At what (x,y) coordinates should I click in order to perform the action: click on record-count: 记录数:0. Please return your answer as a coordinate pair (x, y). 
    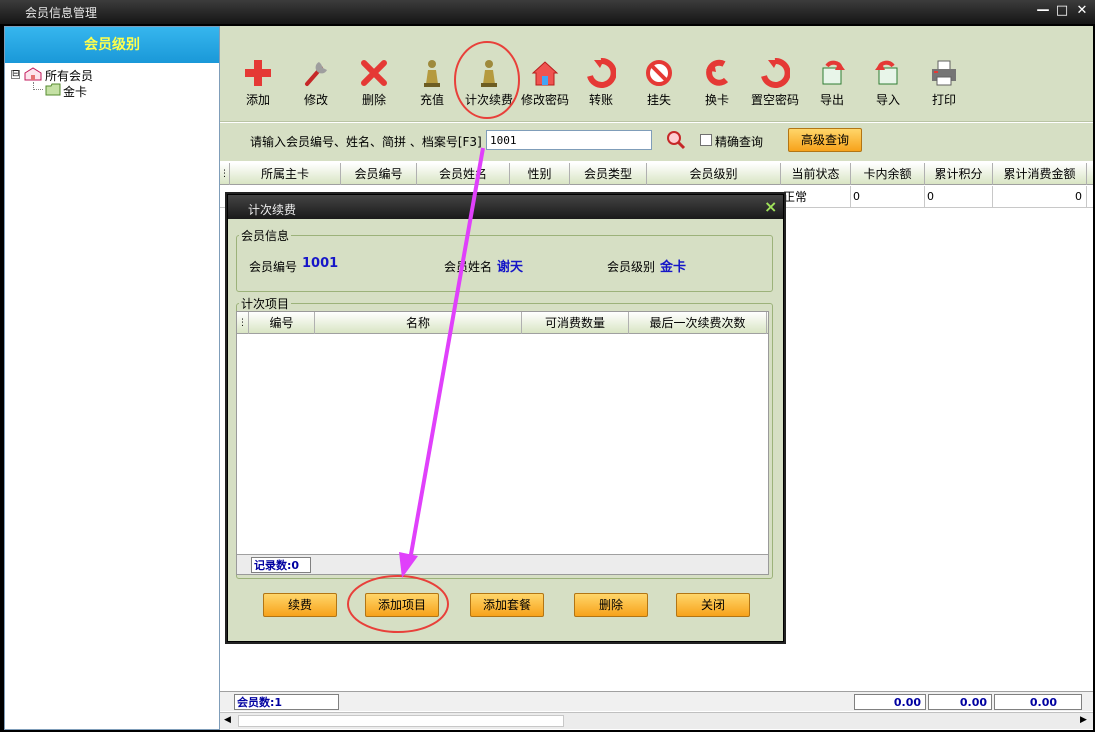
    Looking at the image, I should click on (281, 565).